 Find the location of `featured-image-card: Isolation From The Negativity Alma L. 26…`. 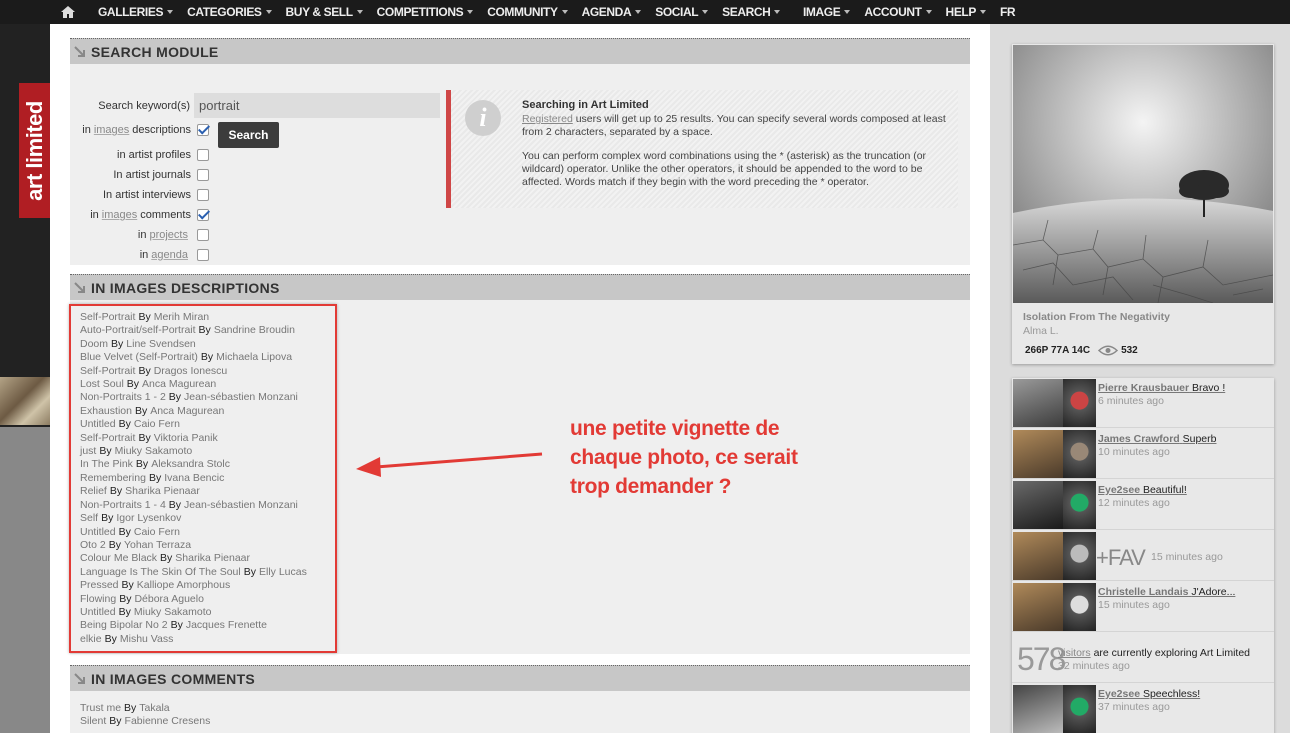

featured-image-card: Isolation From The Negativity Alma L. 26… is located at coordinates (1143, 204).